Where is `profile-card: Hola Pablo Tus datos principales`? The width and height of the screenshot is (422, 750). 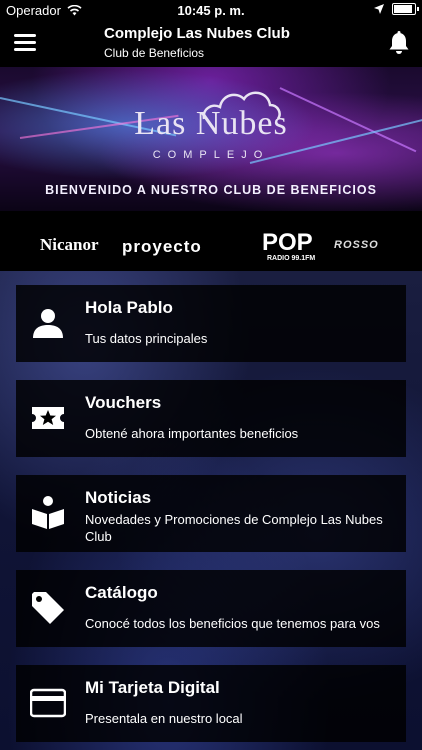 profile-card: Hola Pablo Tus datos principales is located at coordinates (211, 323).